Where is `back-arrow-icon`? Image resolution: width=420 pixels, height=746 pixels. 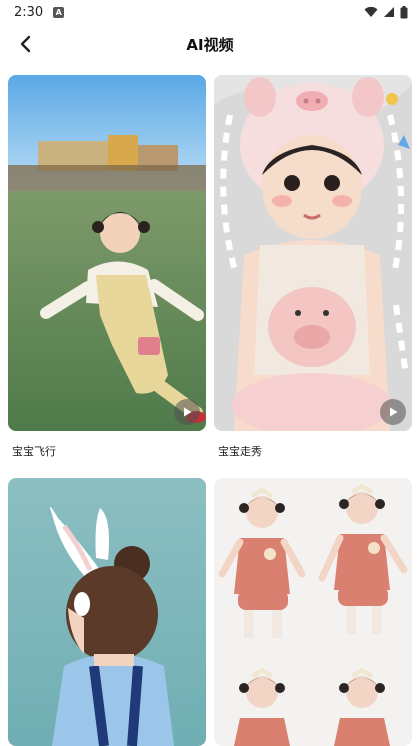
back-arrow-icon is located at coordinates (25, 44).